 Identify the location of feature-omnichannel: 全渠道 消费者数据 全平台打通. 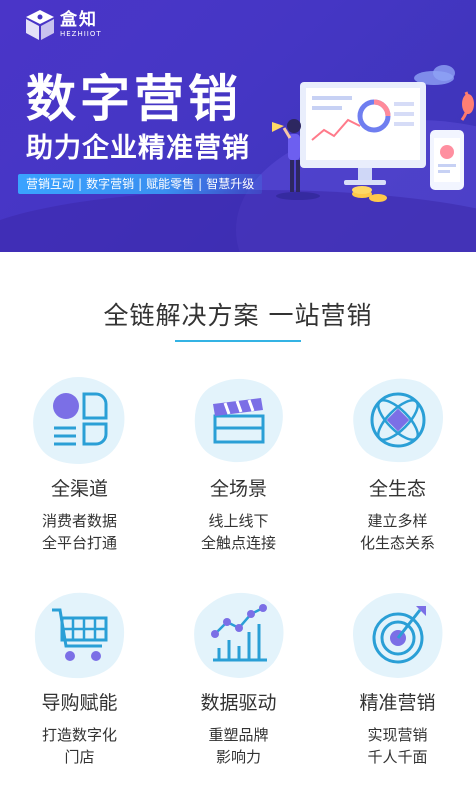
(79, 464).